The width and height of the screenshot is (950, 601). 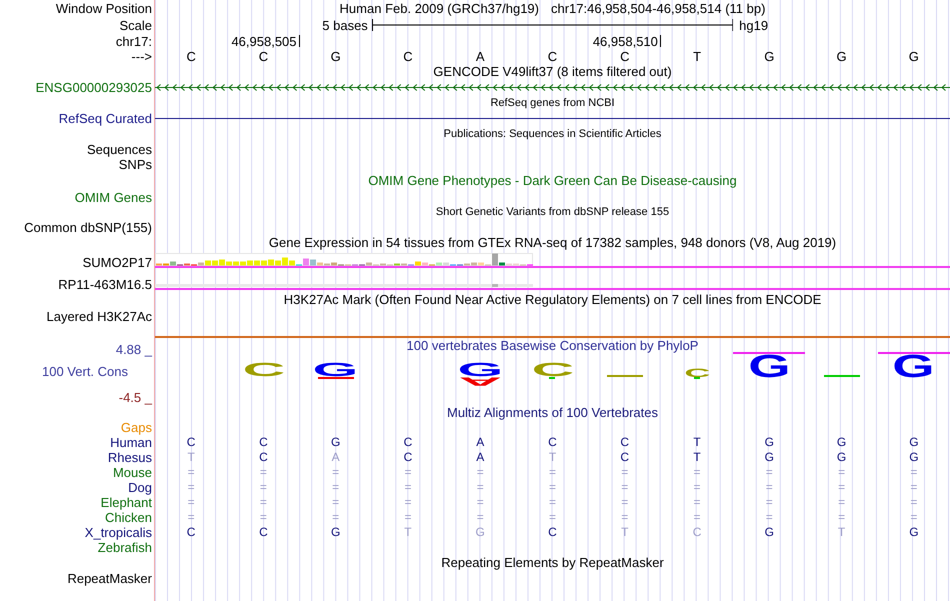 I want to click on species-label: Mouse, so click(x=132, y=472).